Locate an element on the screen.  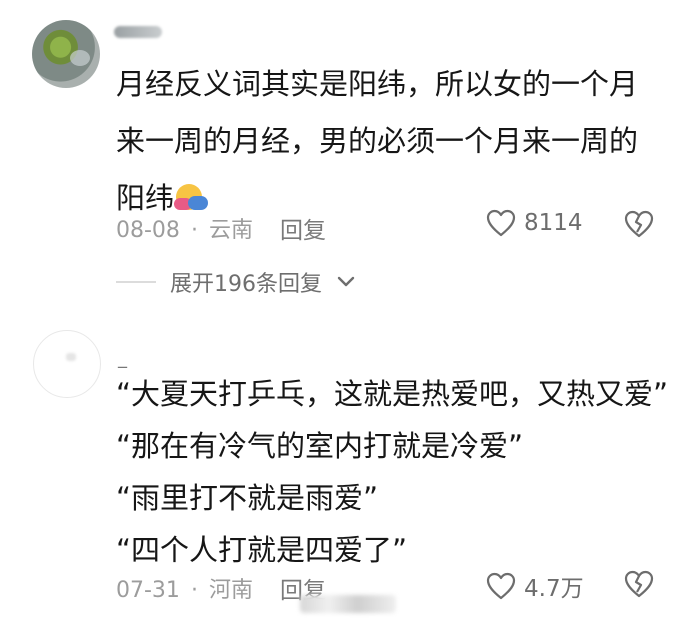
like-count: 8114 is located at coordinates (553, 223).